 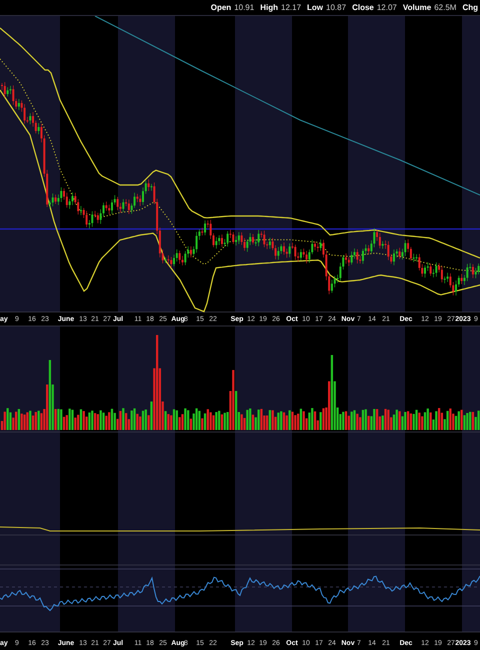 I want to click on quote-label: Open, so click(x=221, y=8).